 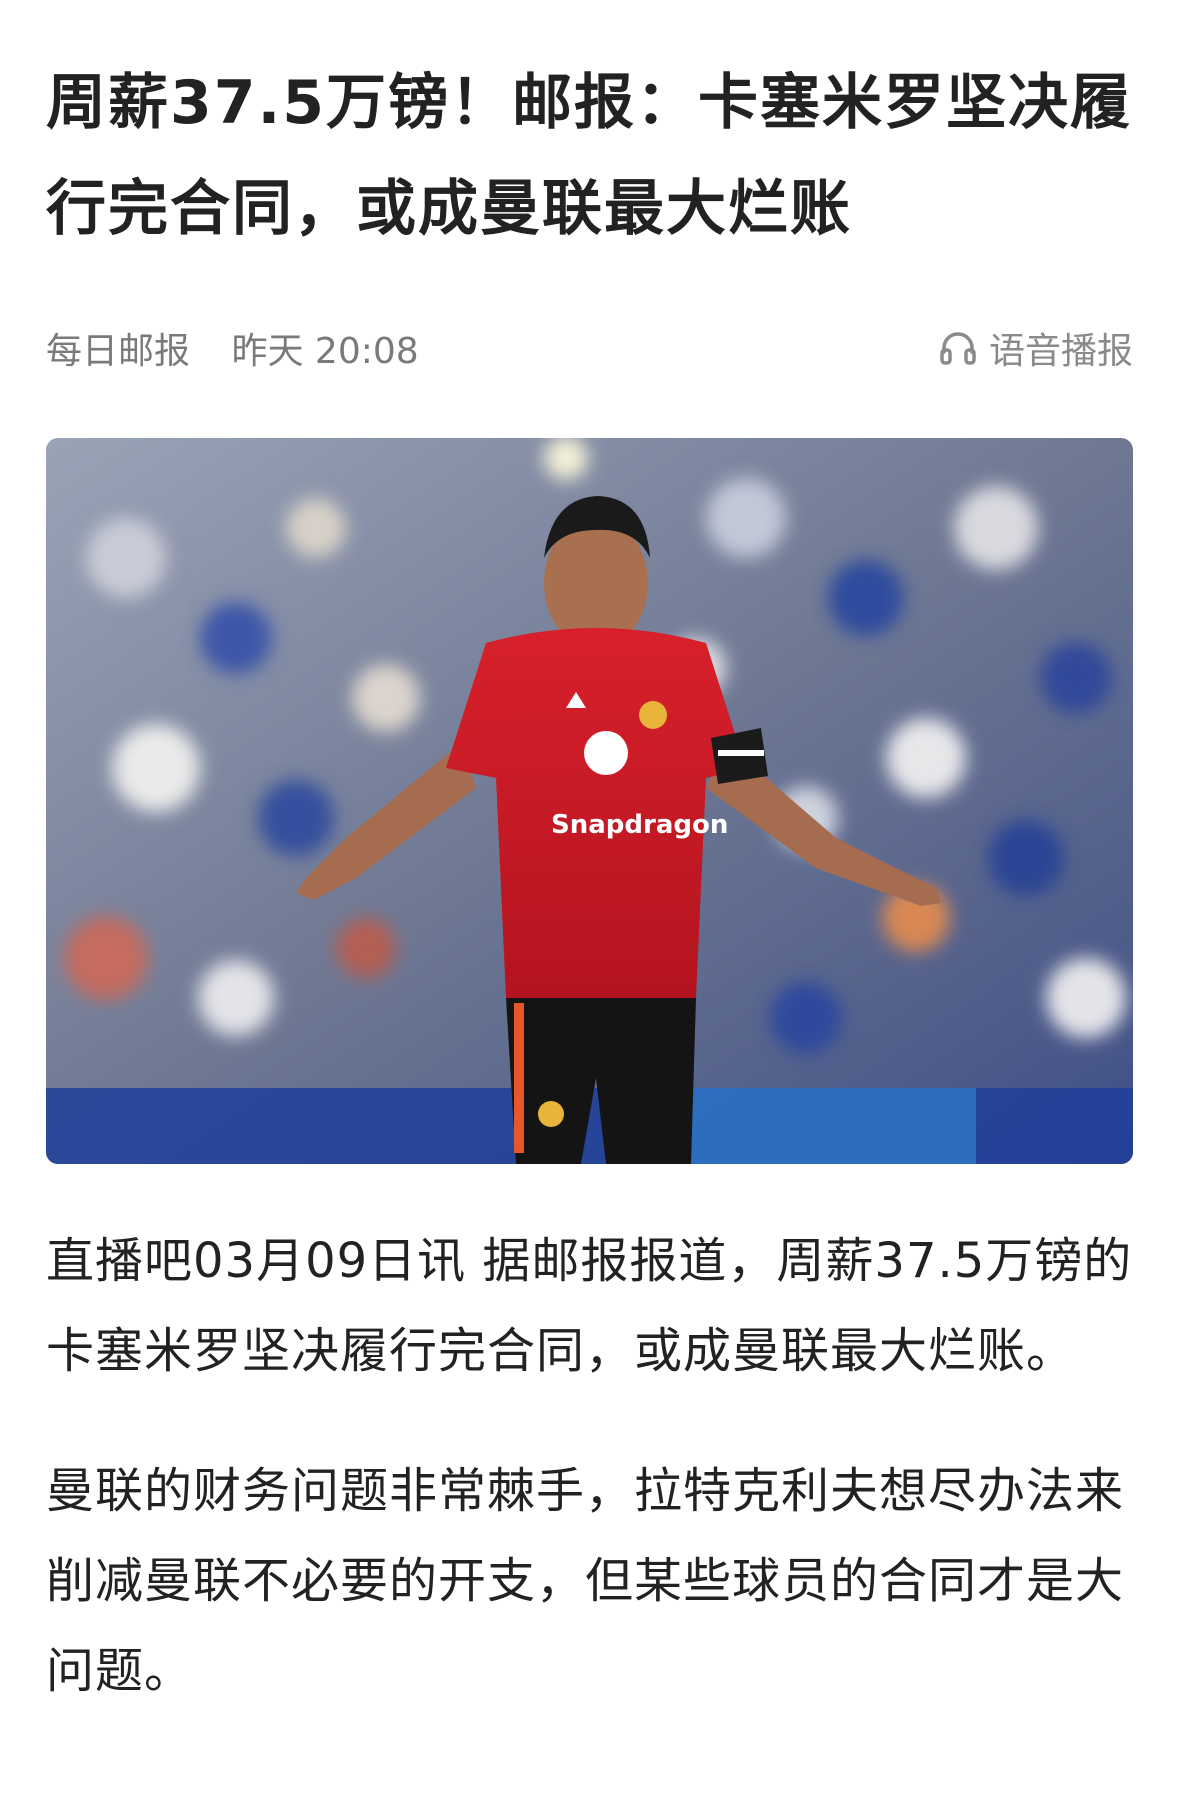 I want to click on headphones-icon, so click(x=958, y=348).